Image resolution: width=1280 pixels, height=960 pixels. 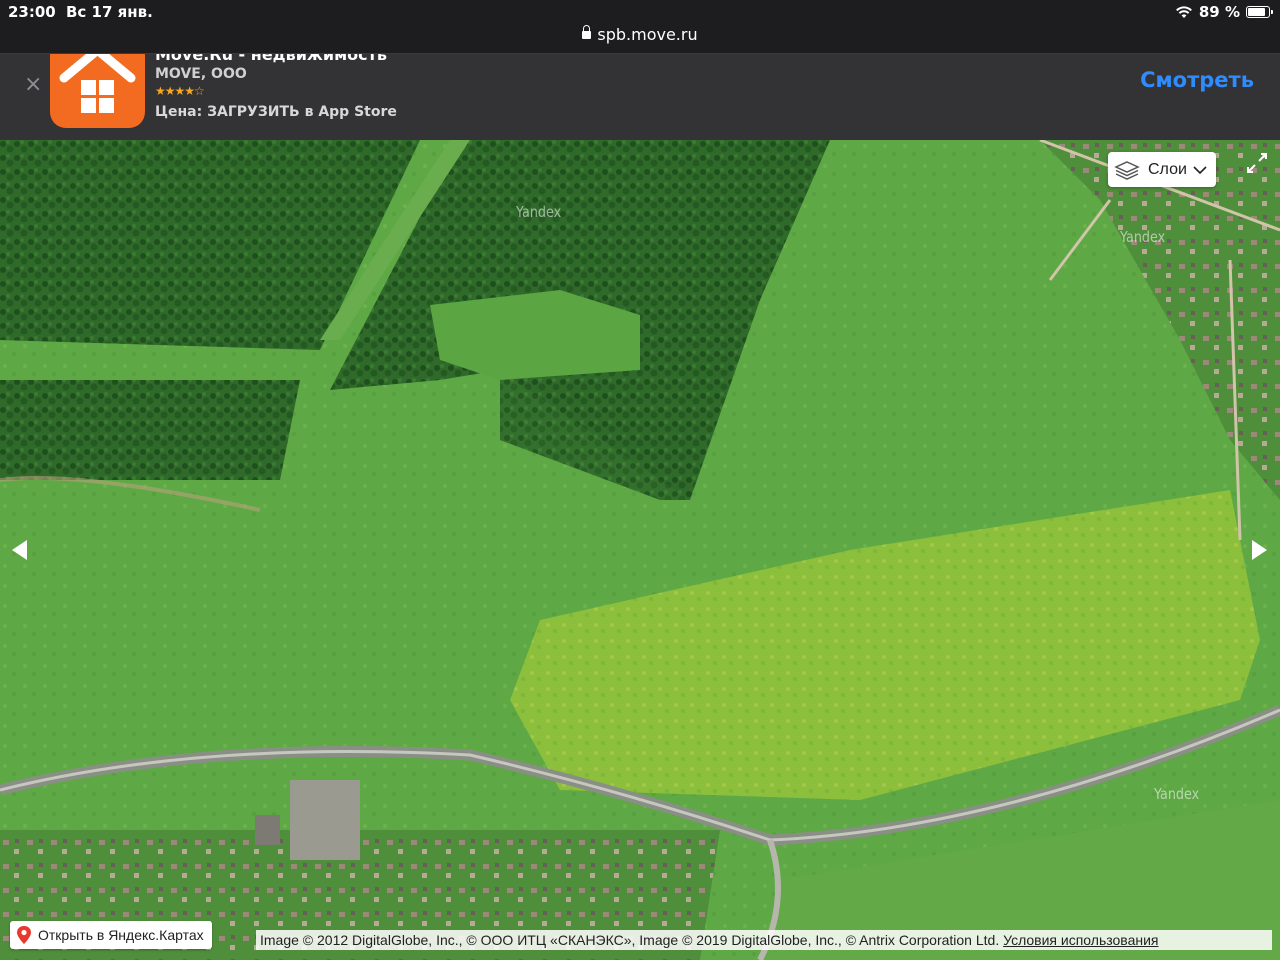 I want to click on layers-icon, so click(x=1127, y=170).